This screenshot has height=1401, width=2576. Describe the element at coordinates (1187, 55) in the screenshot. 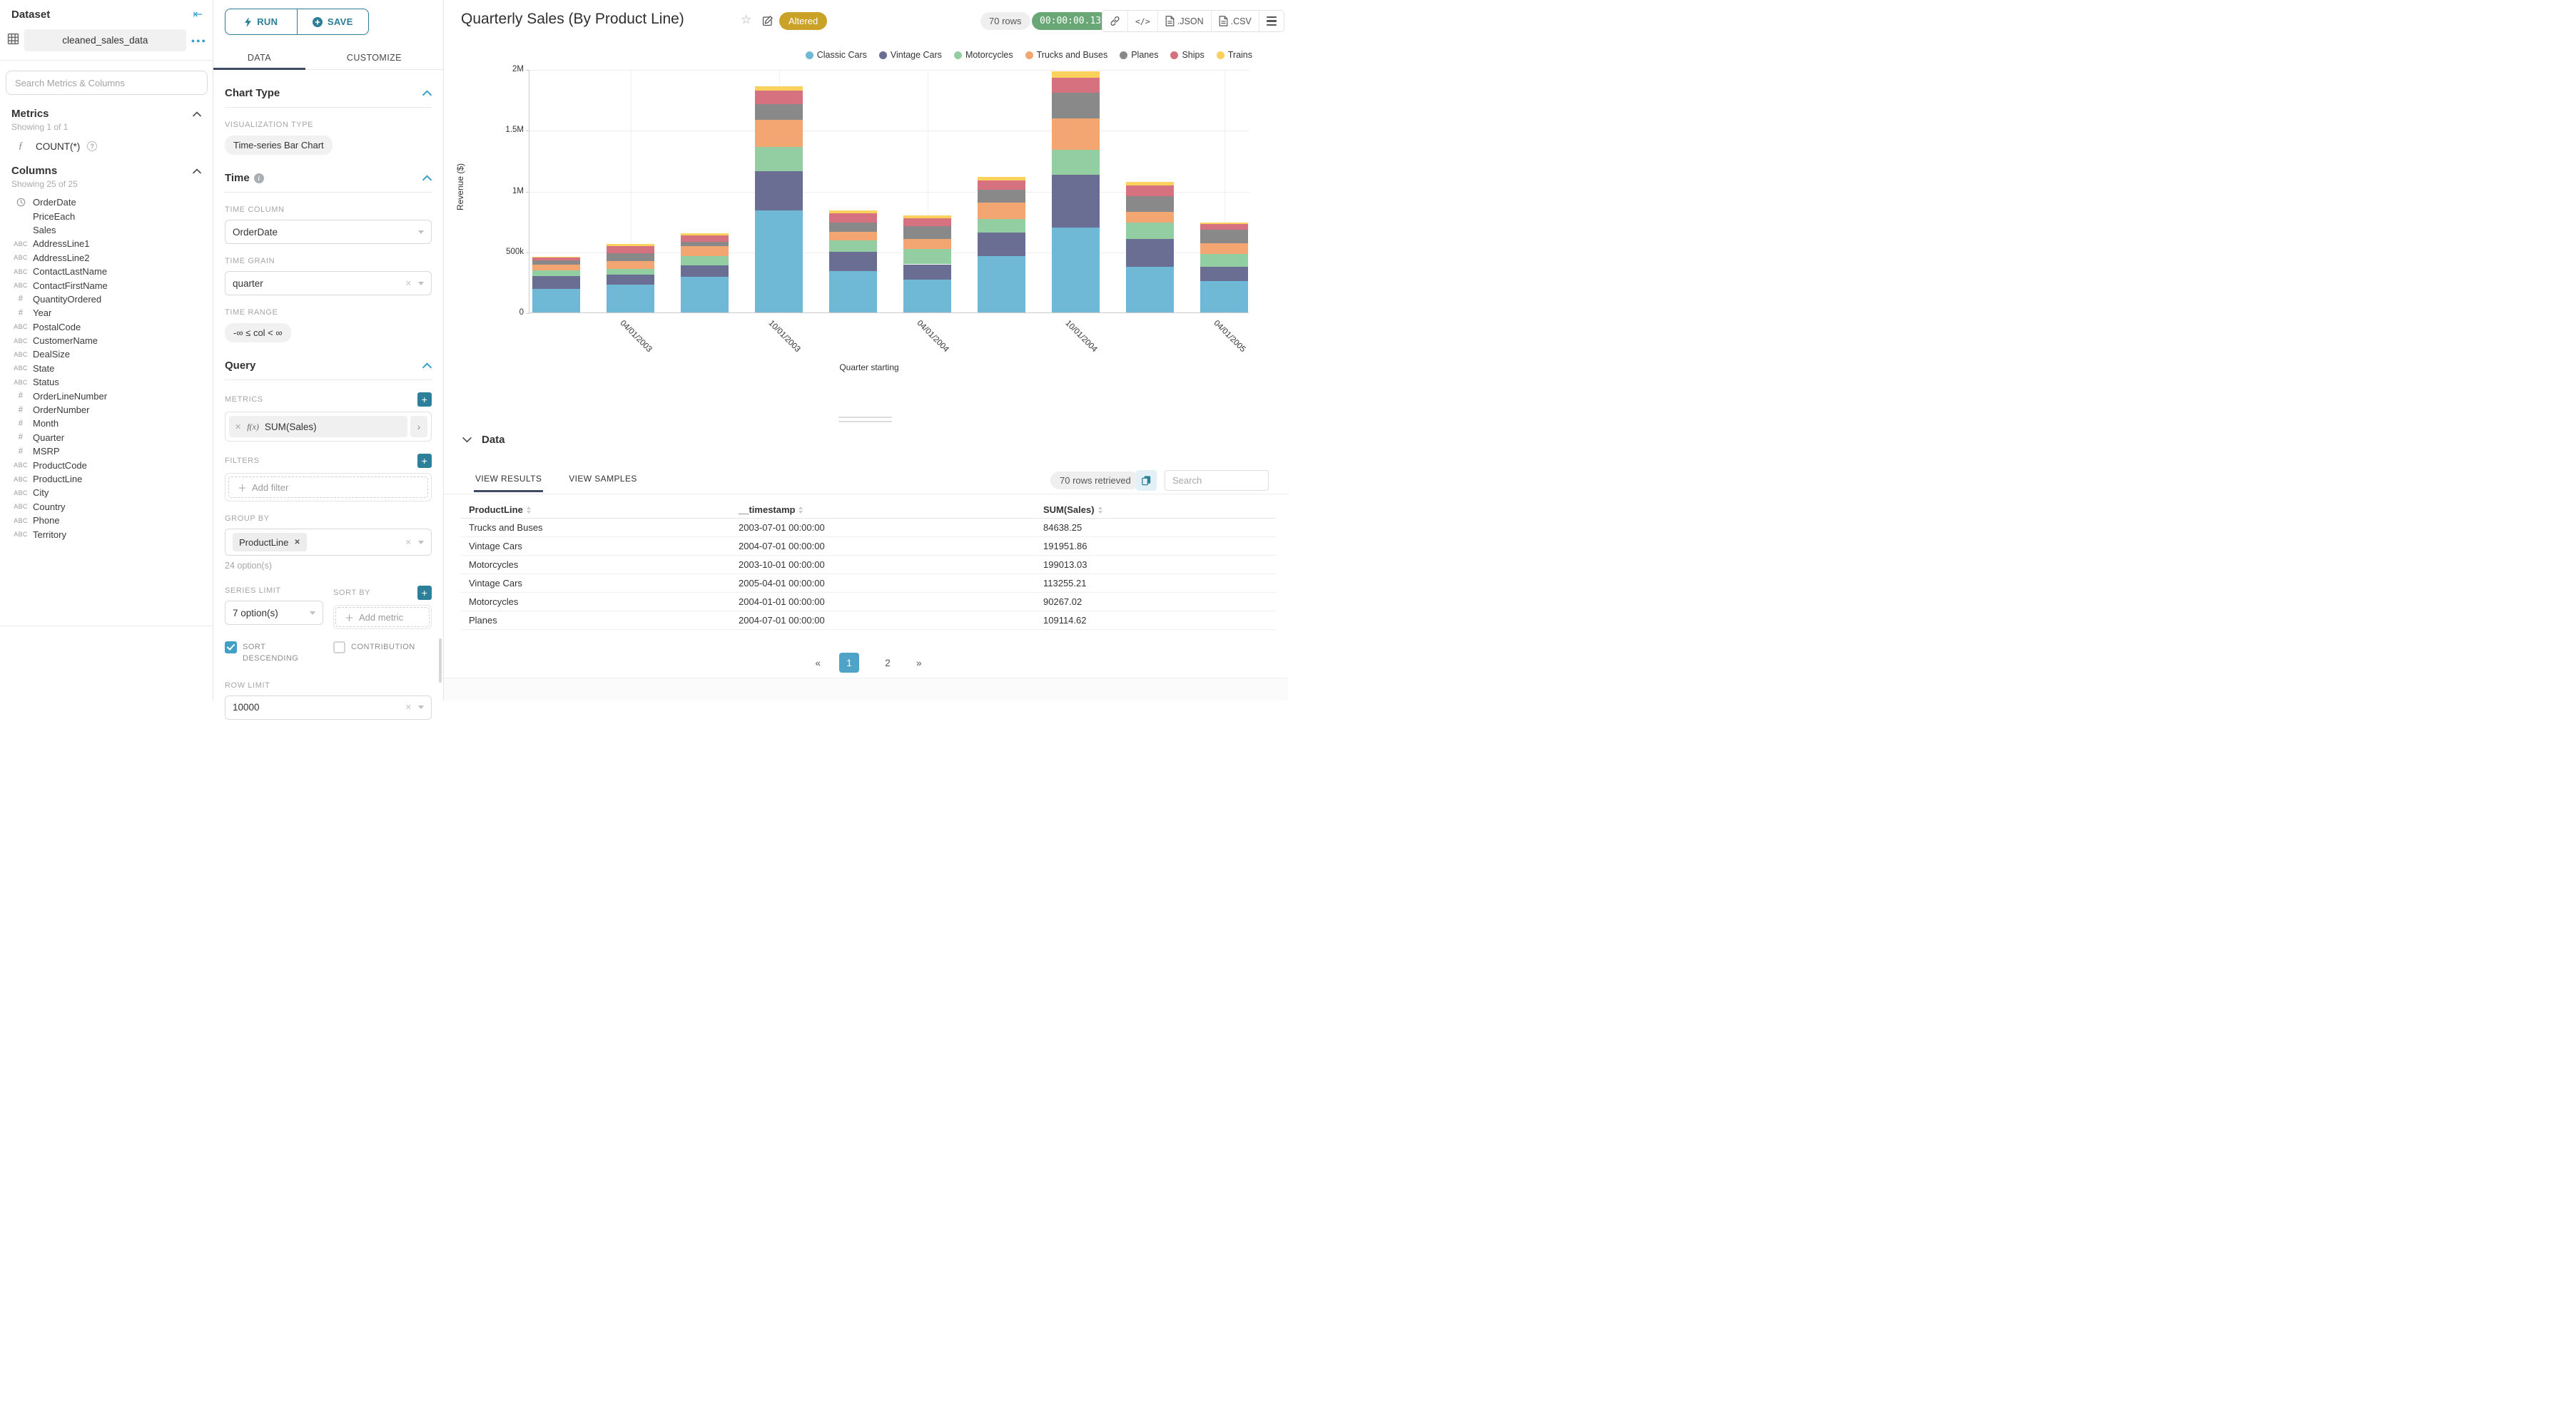

I see `legend-item-ships: Ships` at that location.